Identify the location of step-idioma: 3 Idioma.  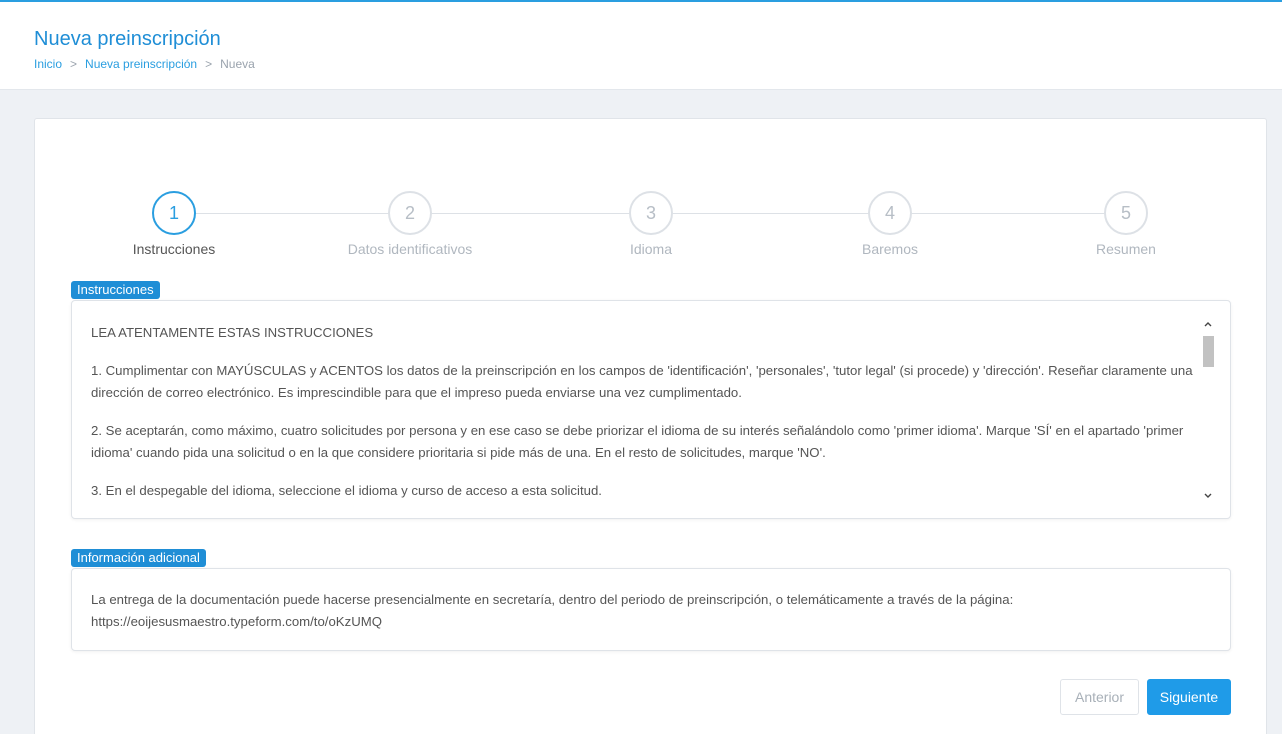
(651, 223).